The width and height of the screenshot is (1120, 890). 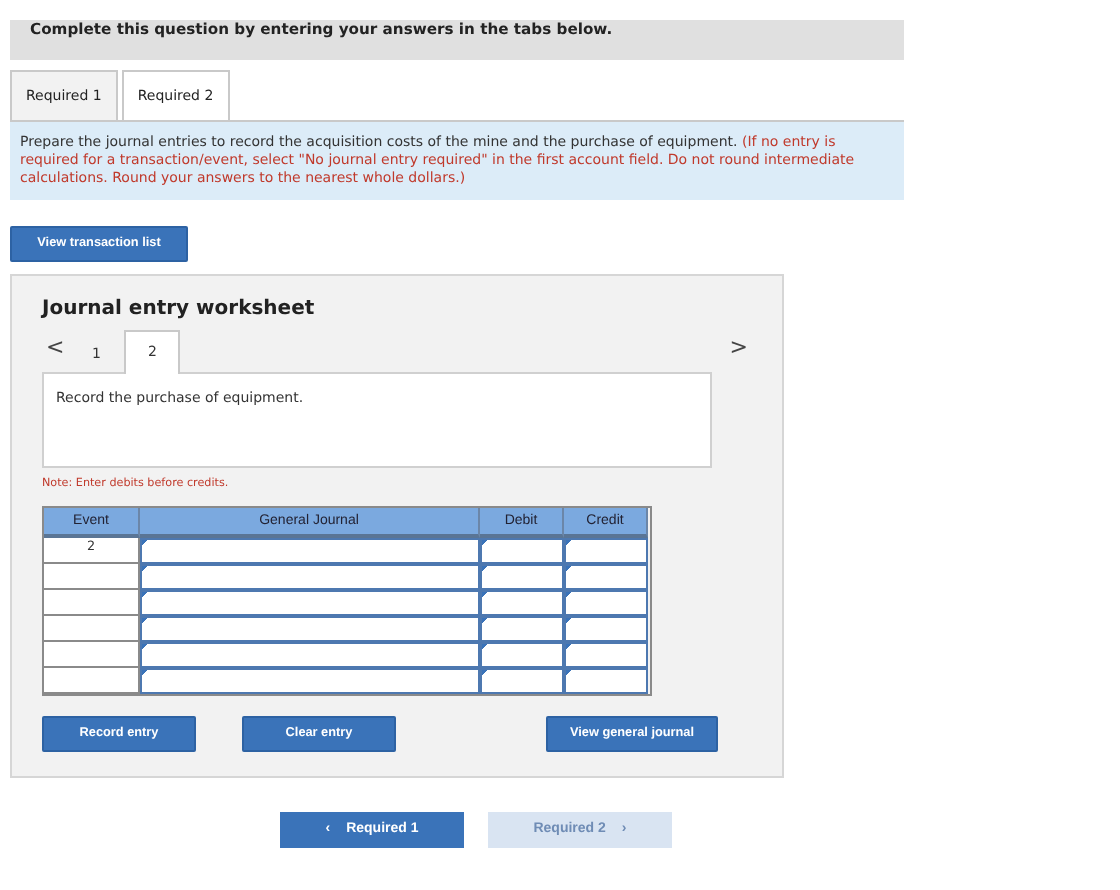 I want to click on next-button: >, so click(x=738, y=352).